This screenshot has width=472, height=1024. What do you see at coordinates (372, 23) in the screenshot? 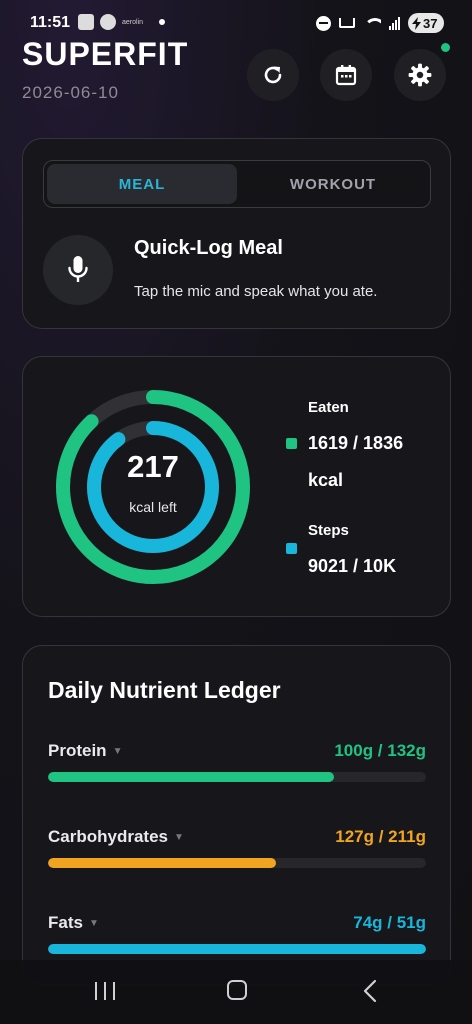
I see `wifi-icon` at bounding box center [372, 23].